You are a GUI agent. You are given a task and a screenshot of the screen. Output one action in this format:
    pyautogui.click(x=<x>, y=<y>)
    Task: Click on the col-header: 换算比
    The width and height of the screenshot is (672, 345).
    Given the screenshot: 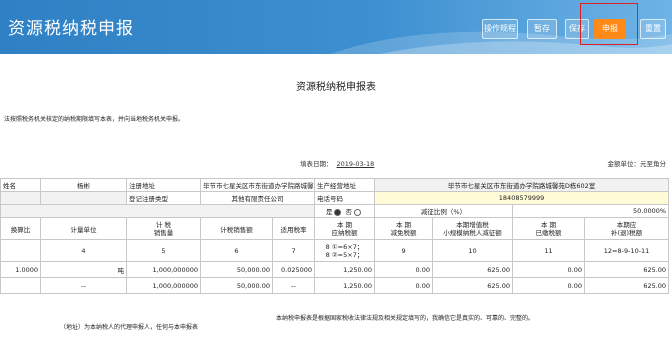 What is the action you would take?
    pyautogui.click(x=20, y=228)
    